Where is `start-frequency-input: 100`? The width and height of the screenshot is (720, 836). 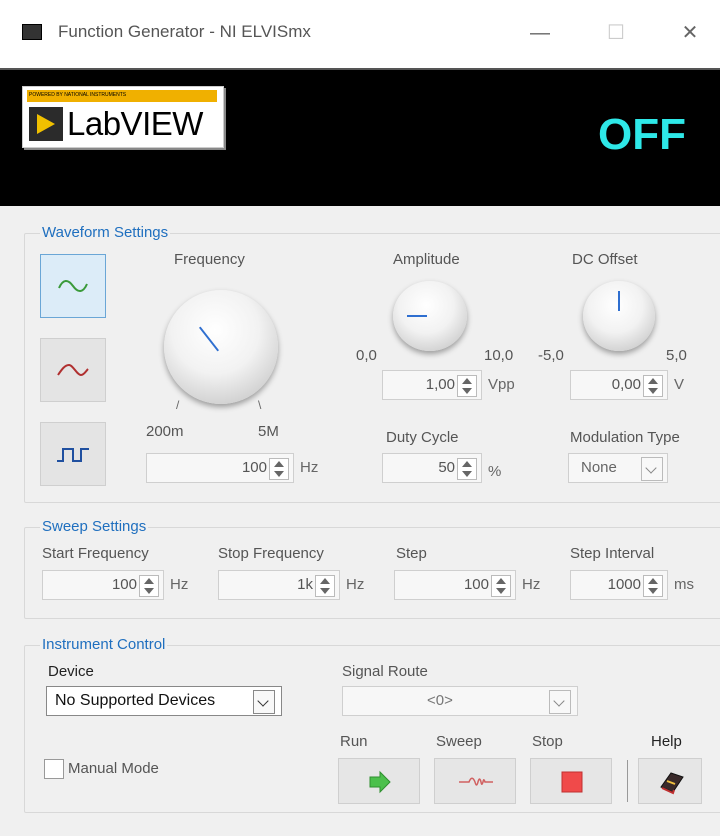
start-frequency-input: 100 is located at coordinates (103, 585).